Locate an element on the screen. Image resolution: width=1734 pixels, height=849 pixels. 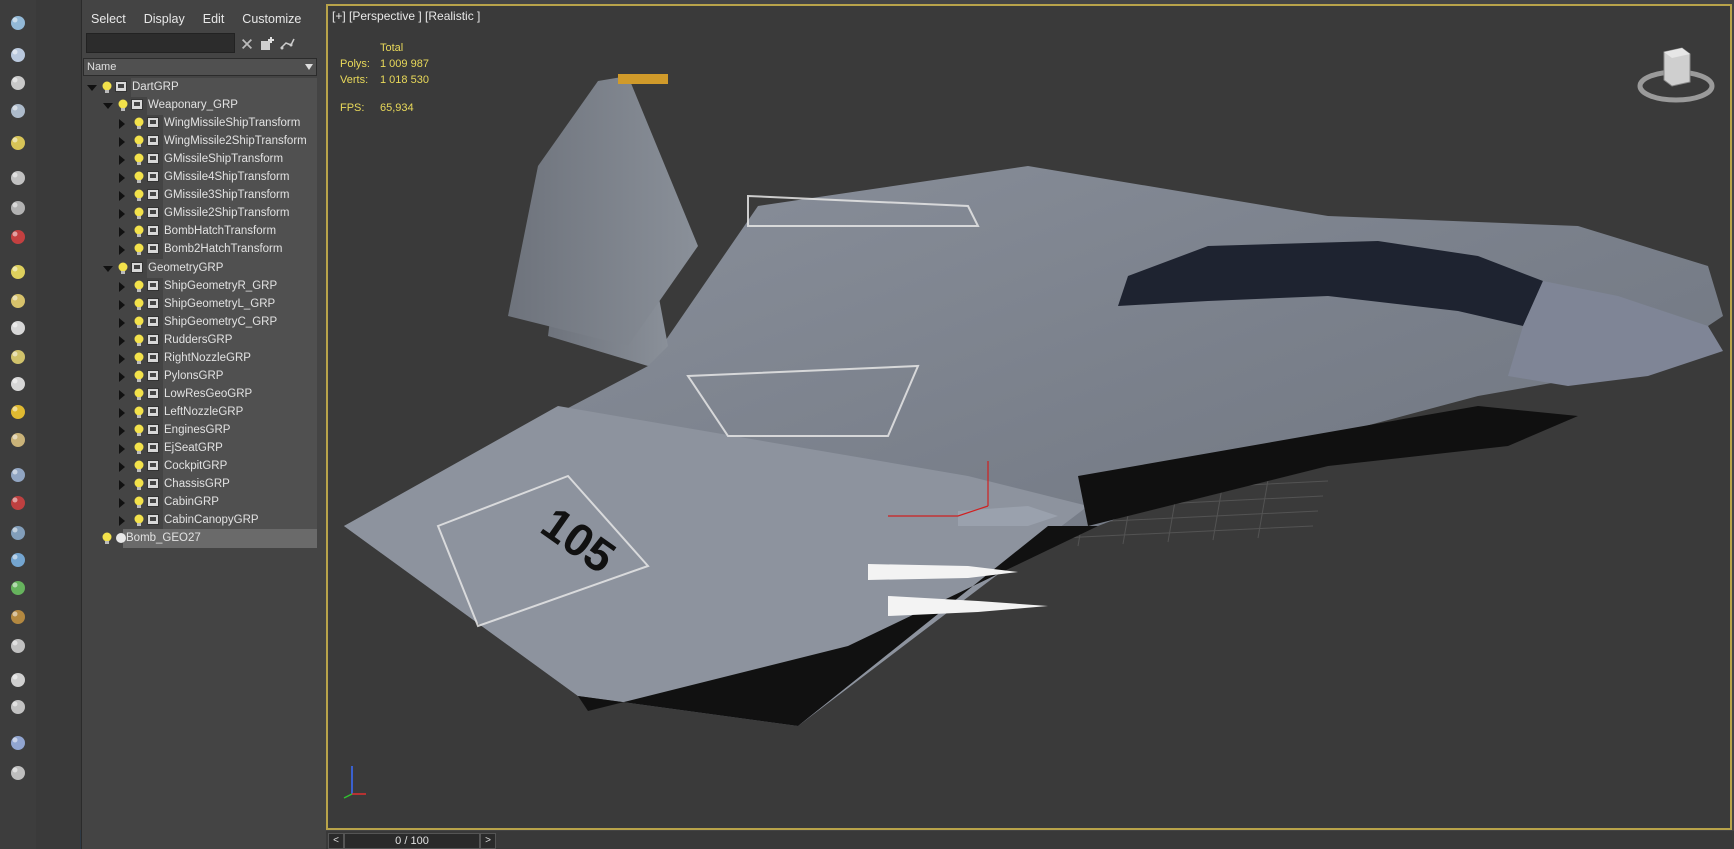
menu-customize: Customize is located at coordinates (271, 19).